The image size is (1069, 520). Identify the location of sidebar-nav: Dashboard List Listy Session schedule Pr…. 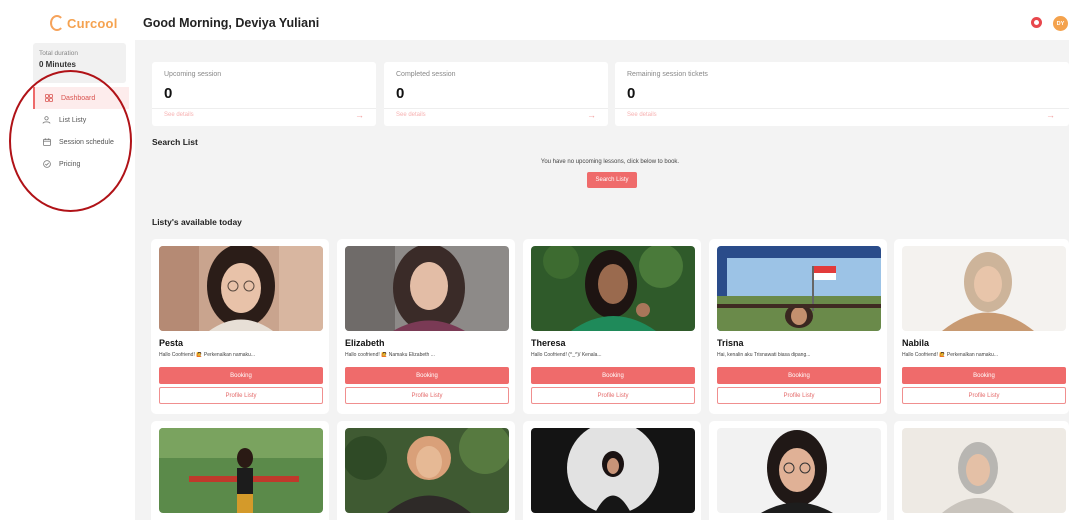
(81, 131).